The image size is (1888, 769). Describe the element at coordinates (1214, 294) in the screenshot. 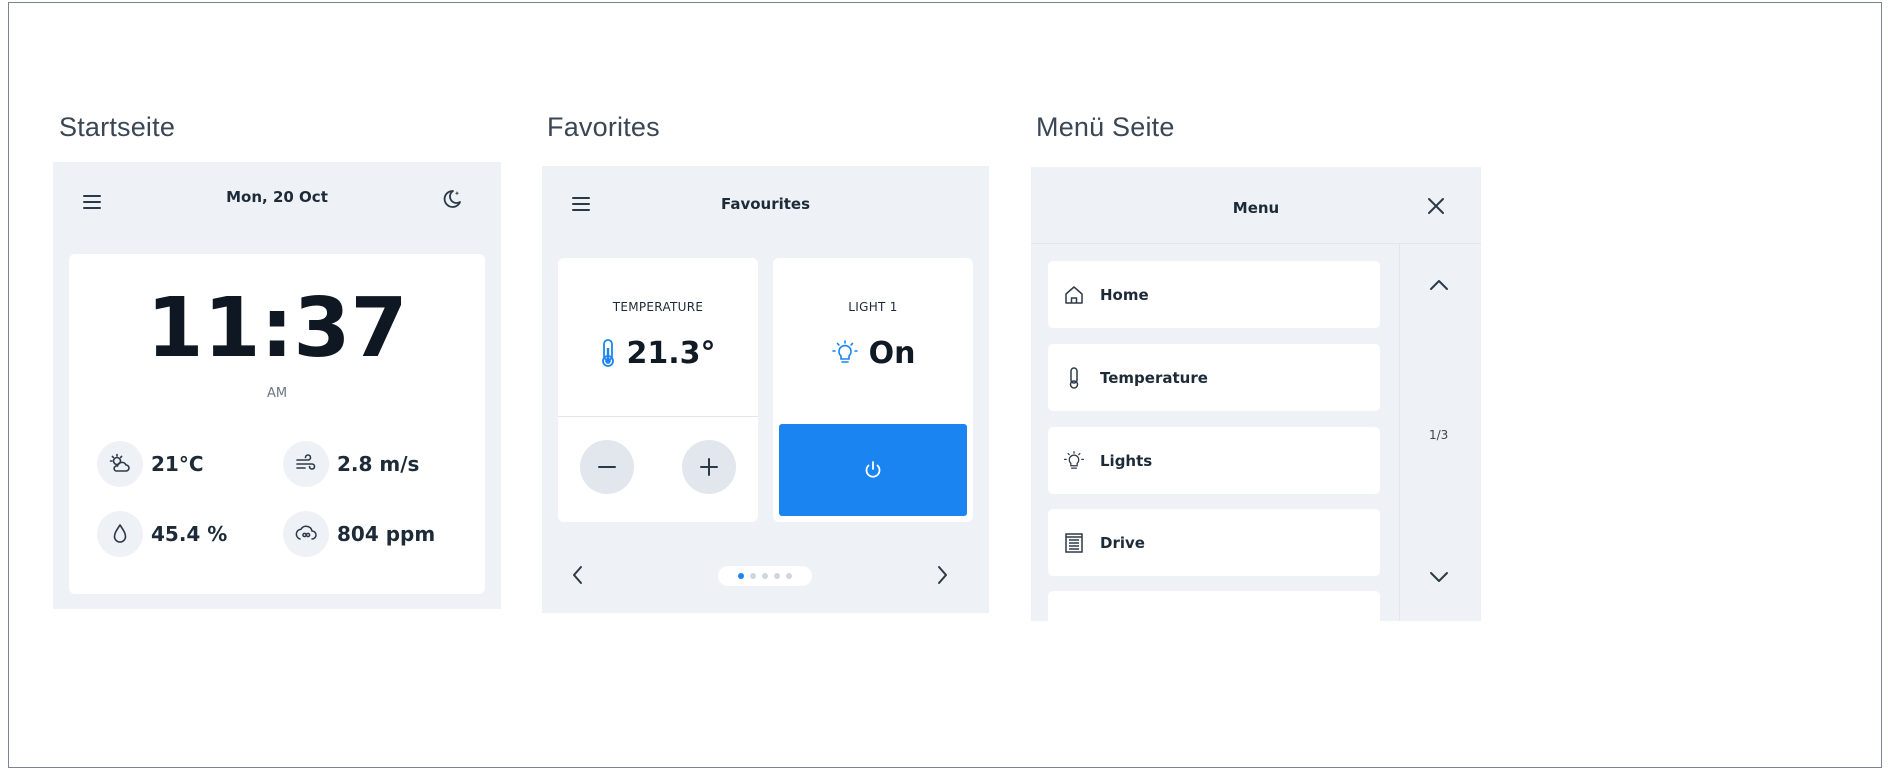

I see `menu-item-home: Home` at that location.